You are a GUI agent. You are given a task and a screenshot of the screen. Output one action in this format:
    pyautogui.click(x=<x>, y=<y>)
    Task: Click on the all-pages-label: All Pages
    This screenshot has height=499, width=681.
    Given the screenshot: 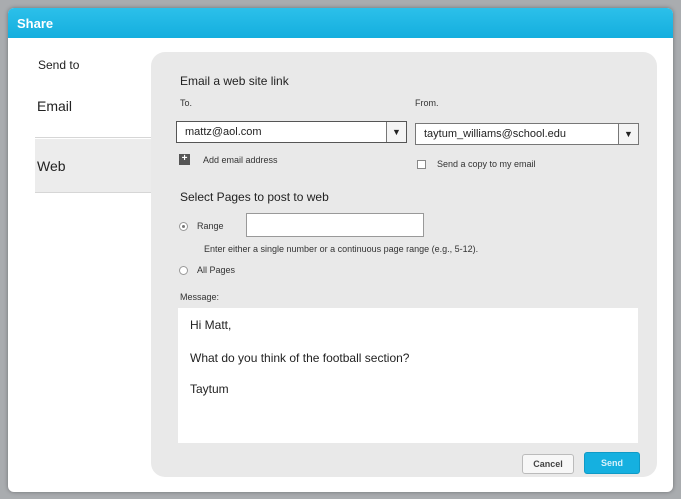 What is the action you would take?
    pyautogui.click(x=216, y=270)
    